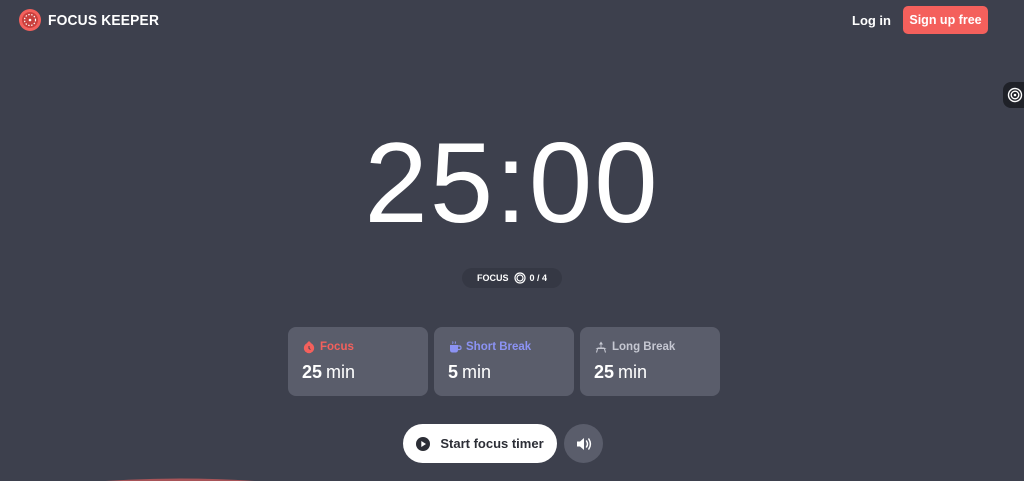 This screenshot has width=1024, height=481. I want to click on sound-toggle-button, so click(583, 443).